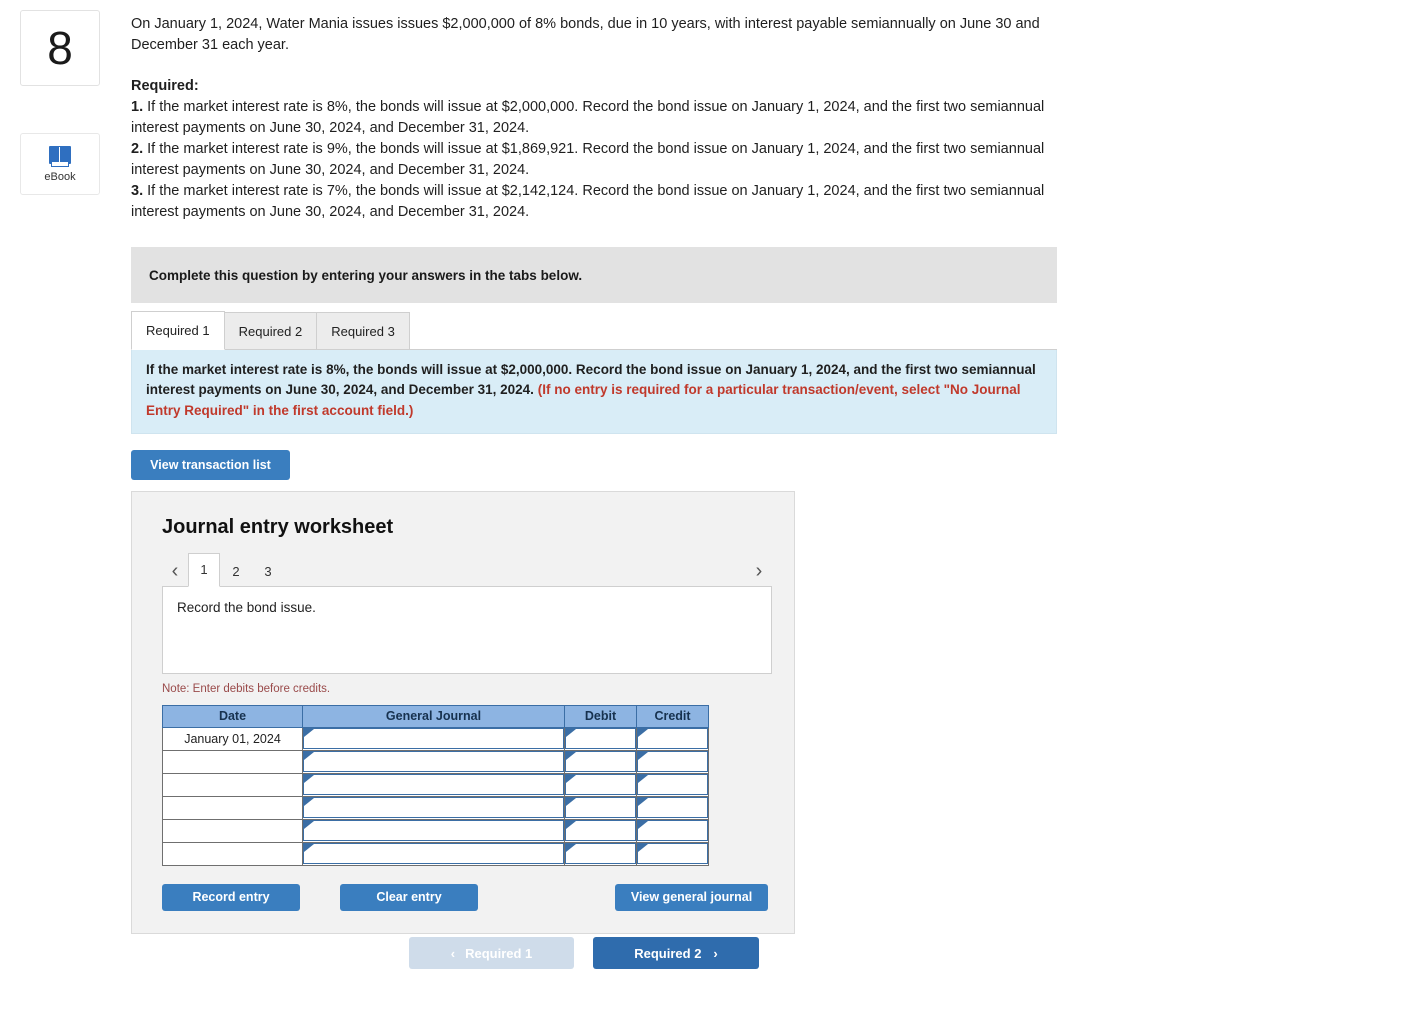  I want to click on table-row: January 01, 2024, so click(435, 738).